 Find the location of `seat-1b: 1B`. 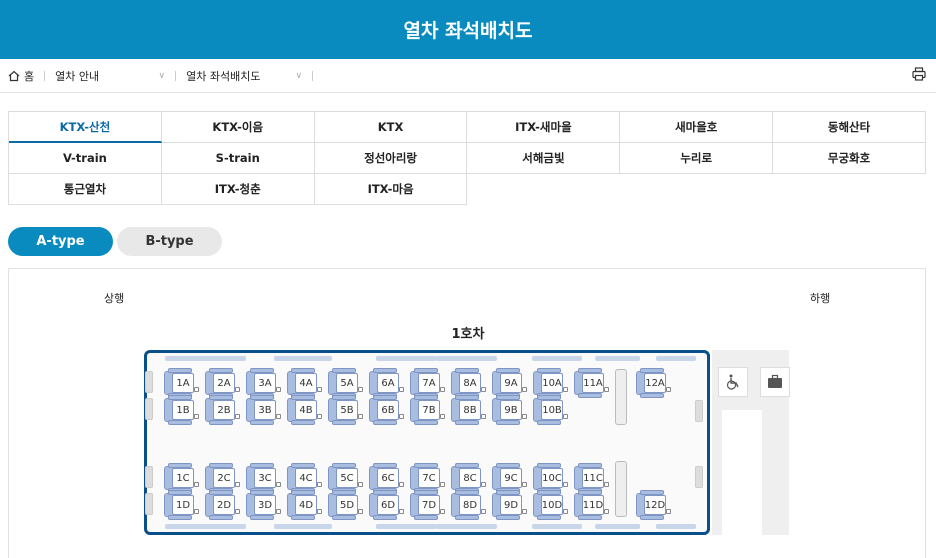

seat-1b: 1B is located at coordinates (182, 410).